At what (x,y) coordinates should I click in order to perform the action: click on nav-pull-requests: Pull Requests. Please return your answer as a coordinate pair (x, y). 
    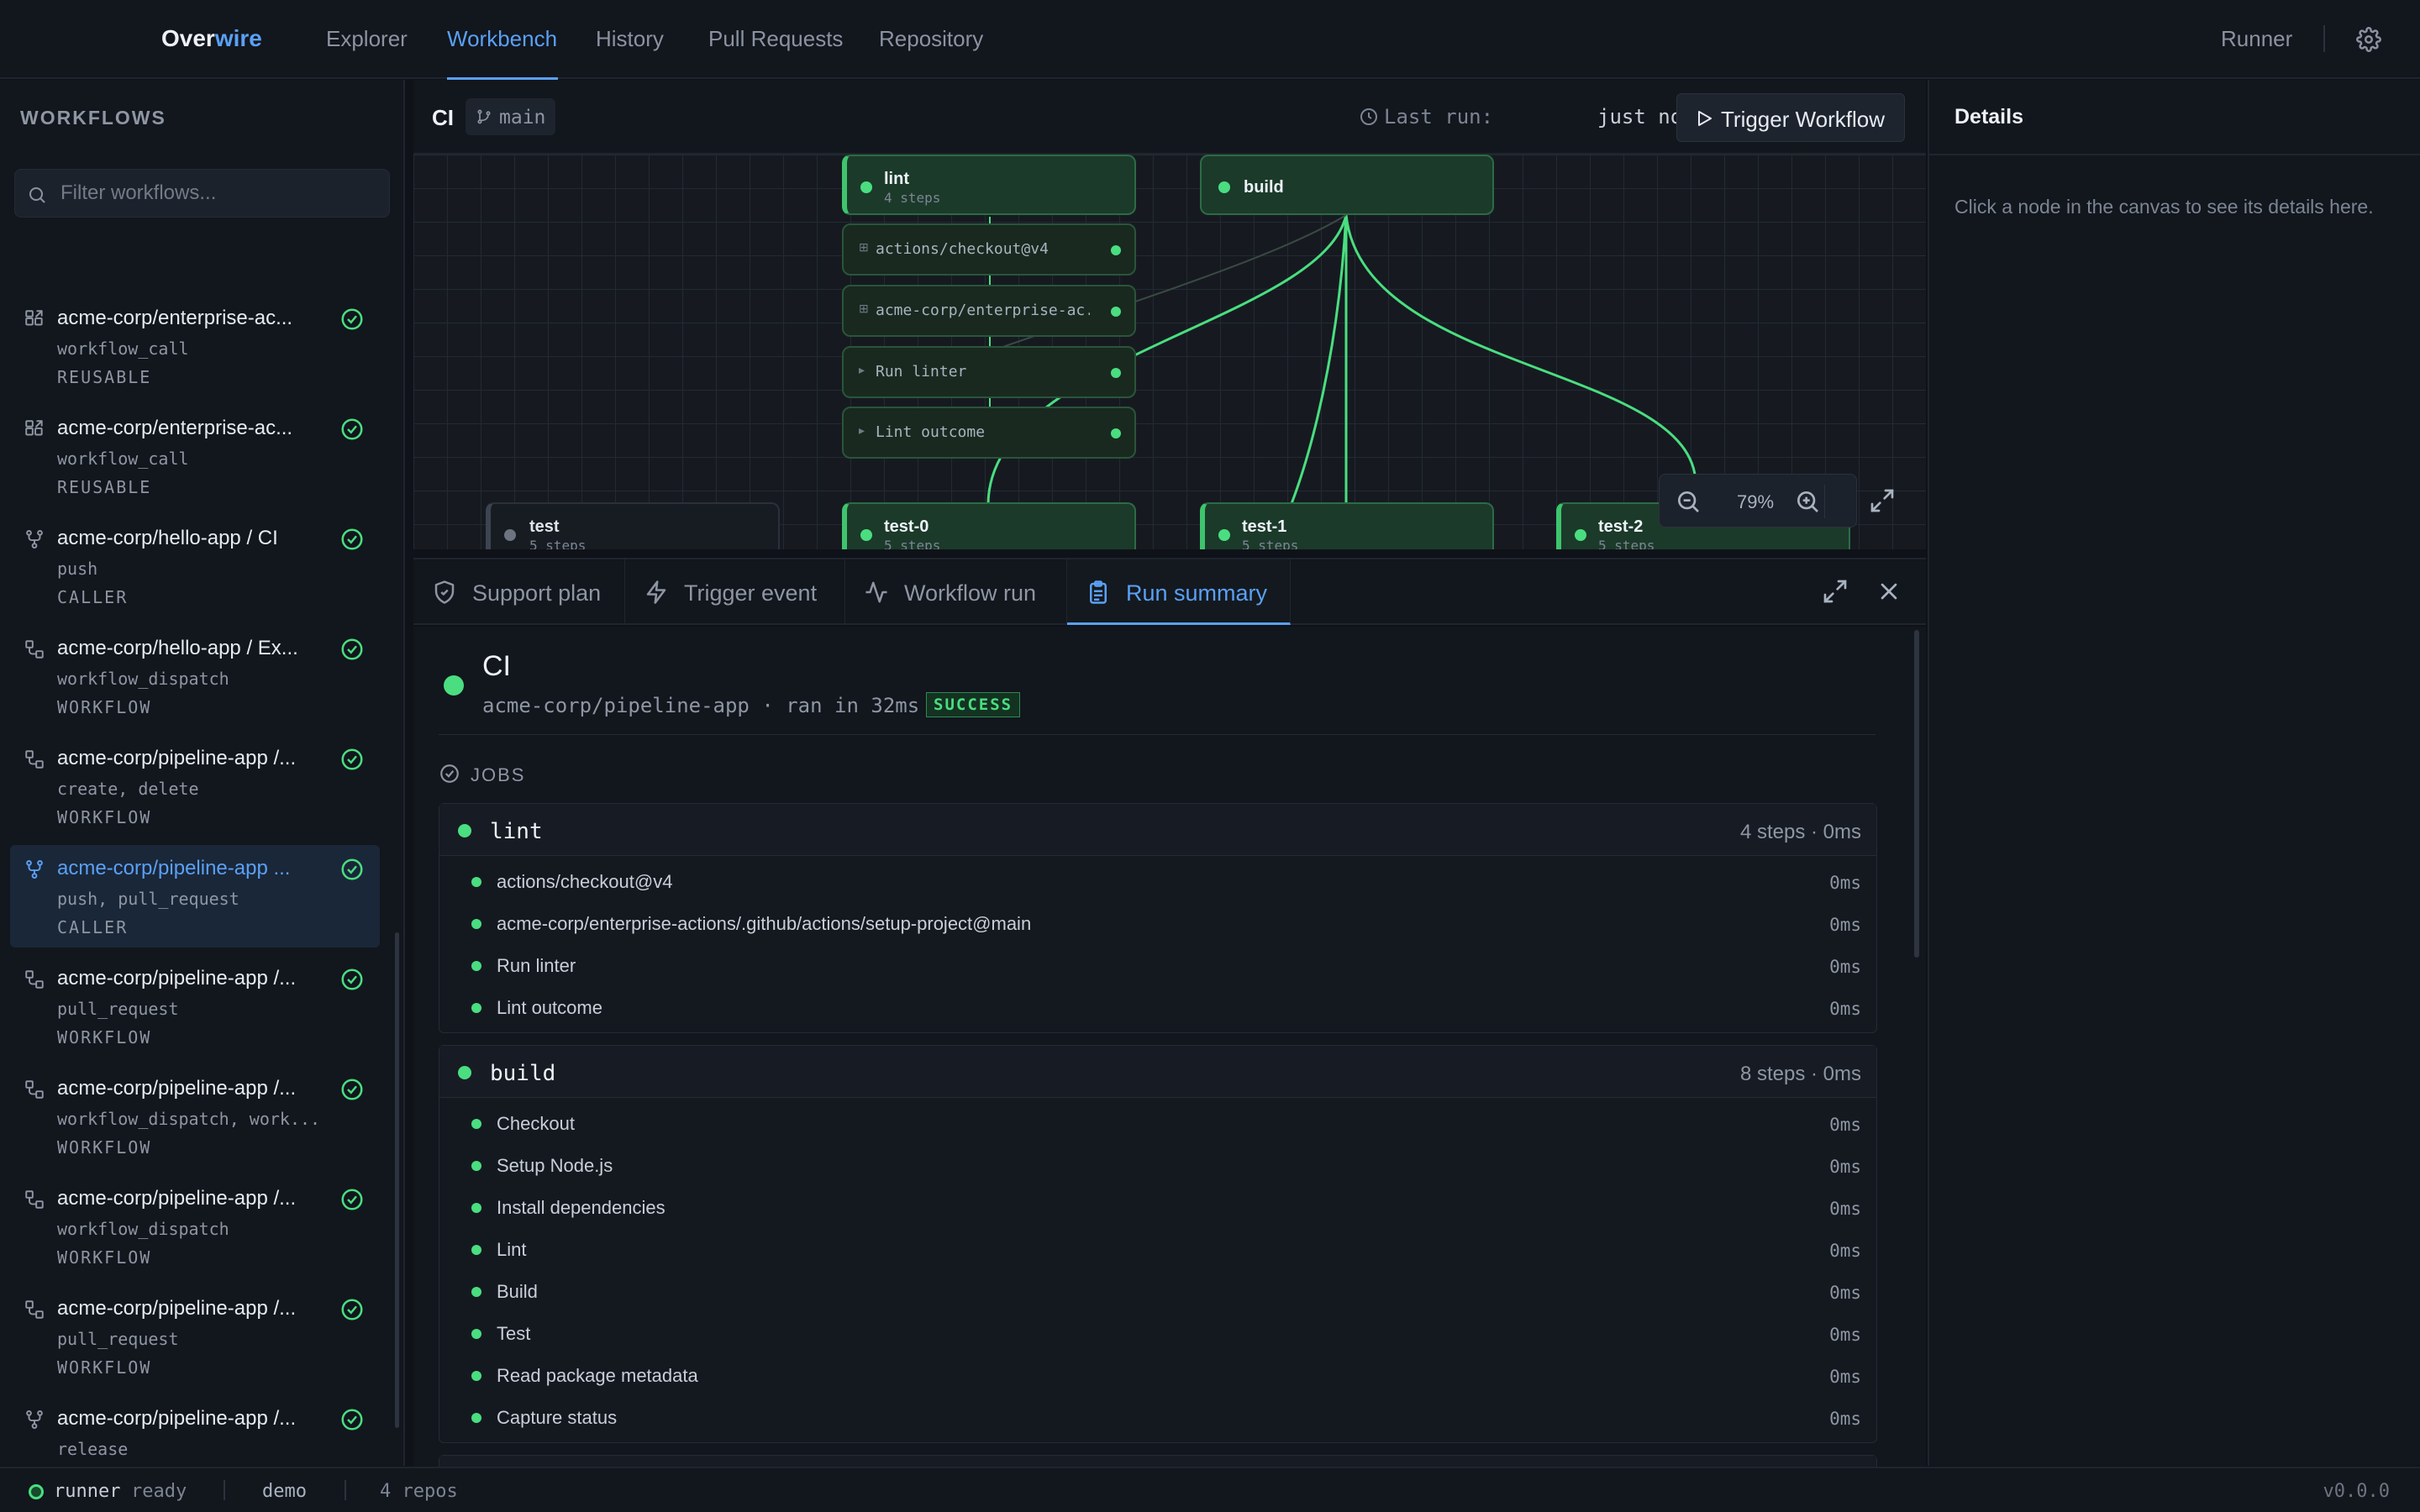
    Looking at the image, I should click on (775, 39).